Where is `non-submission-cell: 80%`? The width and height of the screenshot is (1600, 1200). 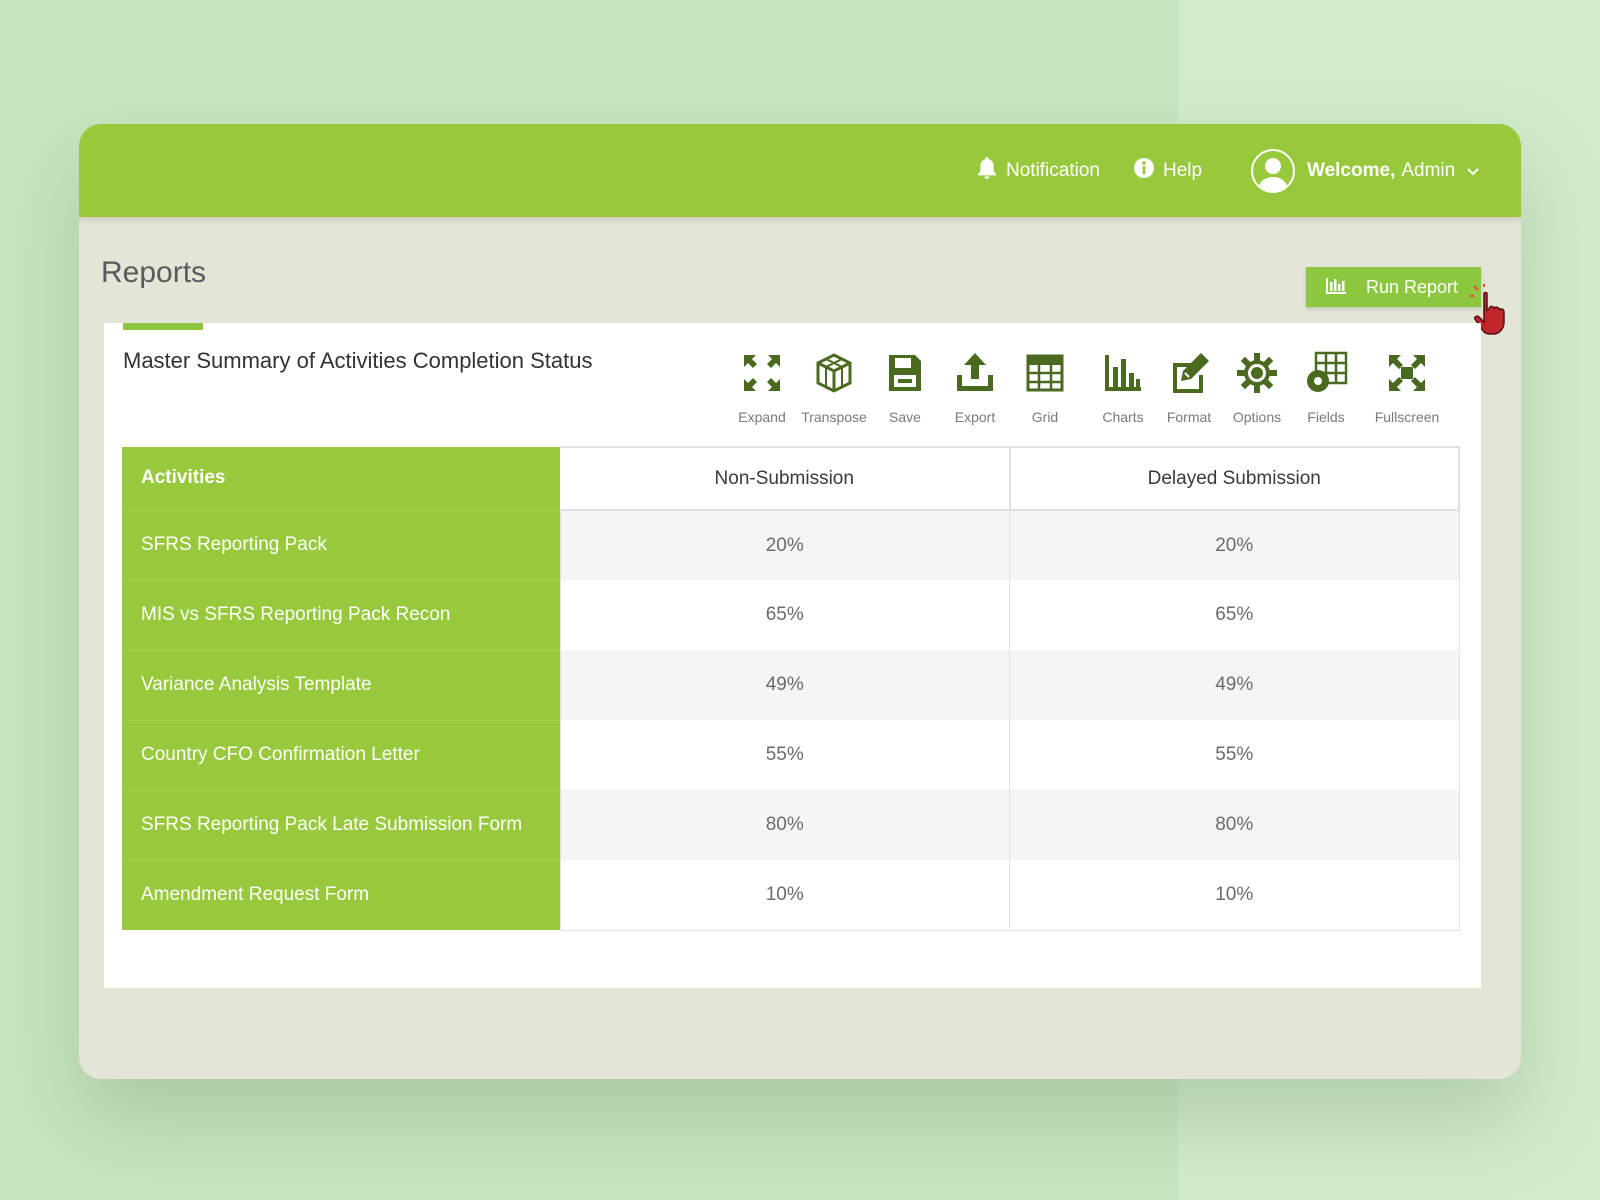
non-submission-cell: 80% is located at coordinates (784, 825).